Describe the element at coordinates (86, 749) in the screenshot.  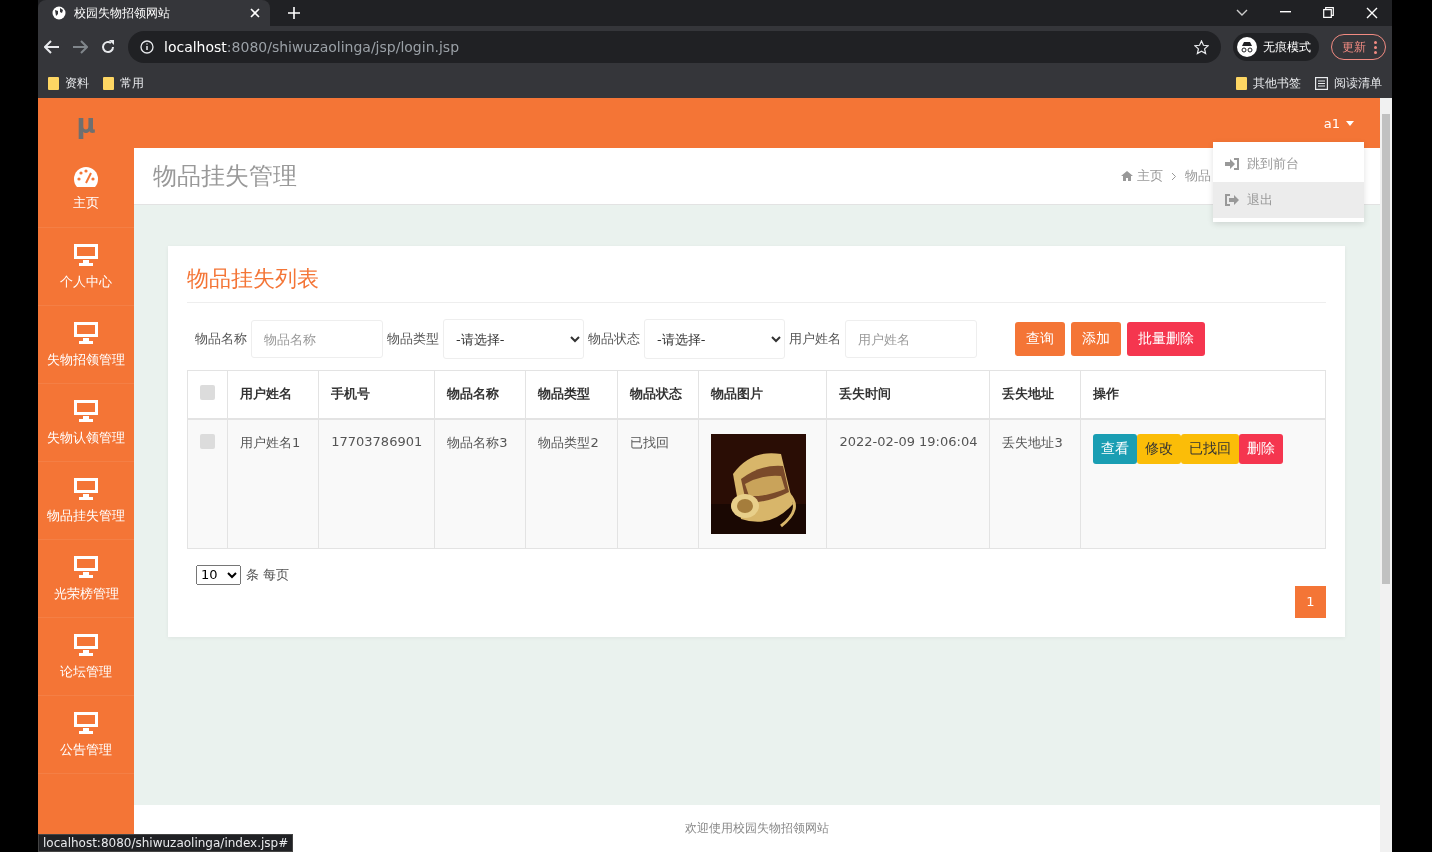
I see `sidebar-label: 公告管理` at that location.